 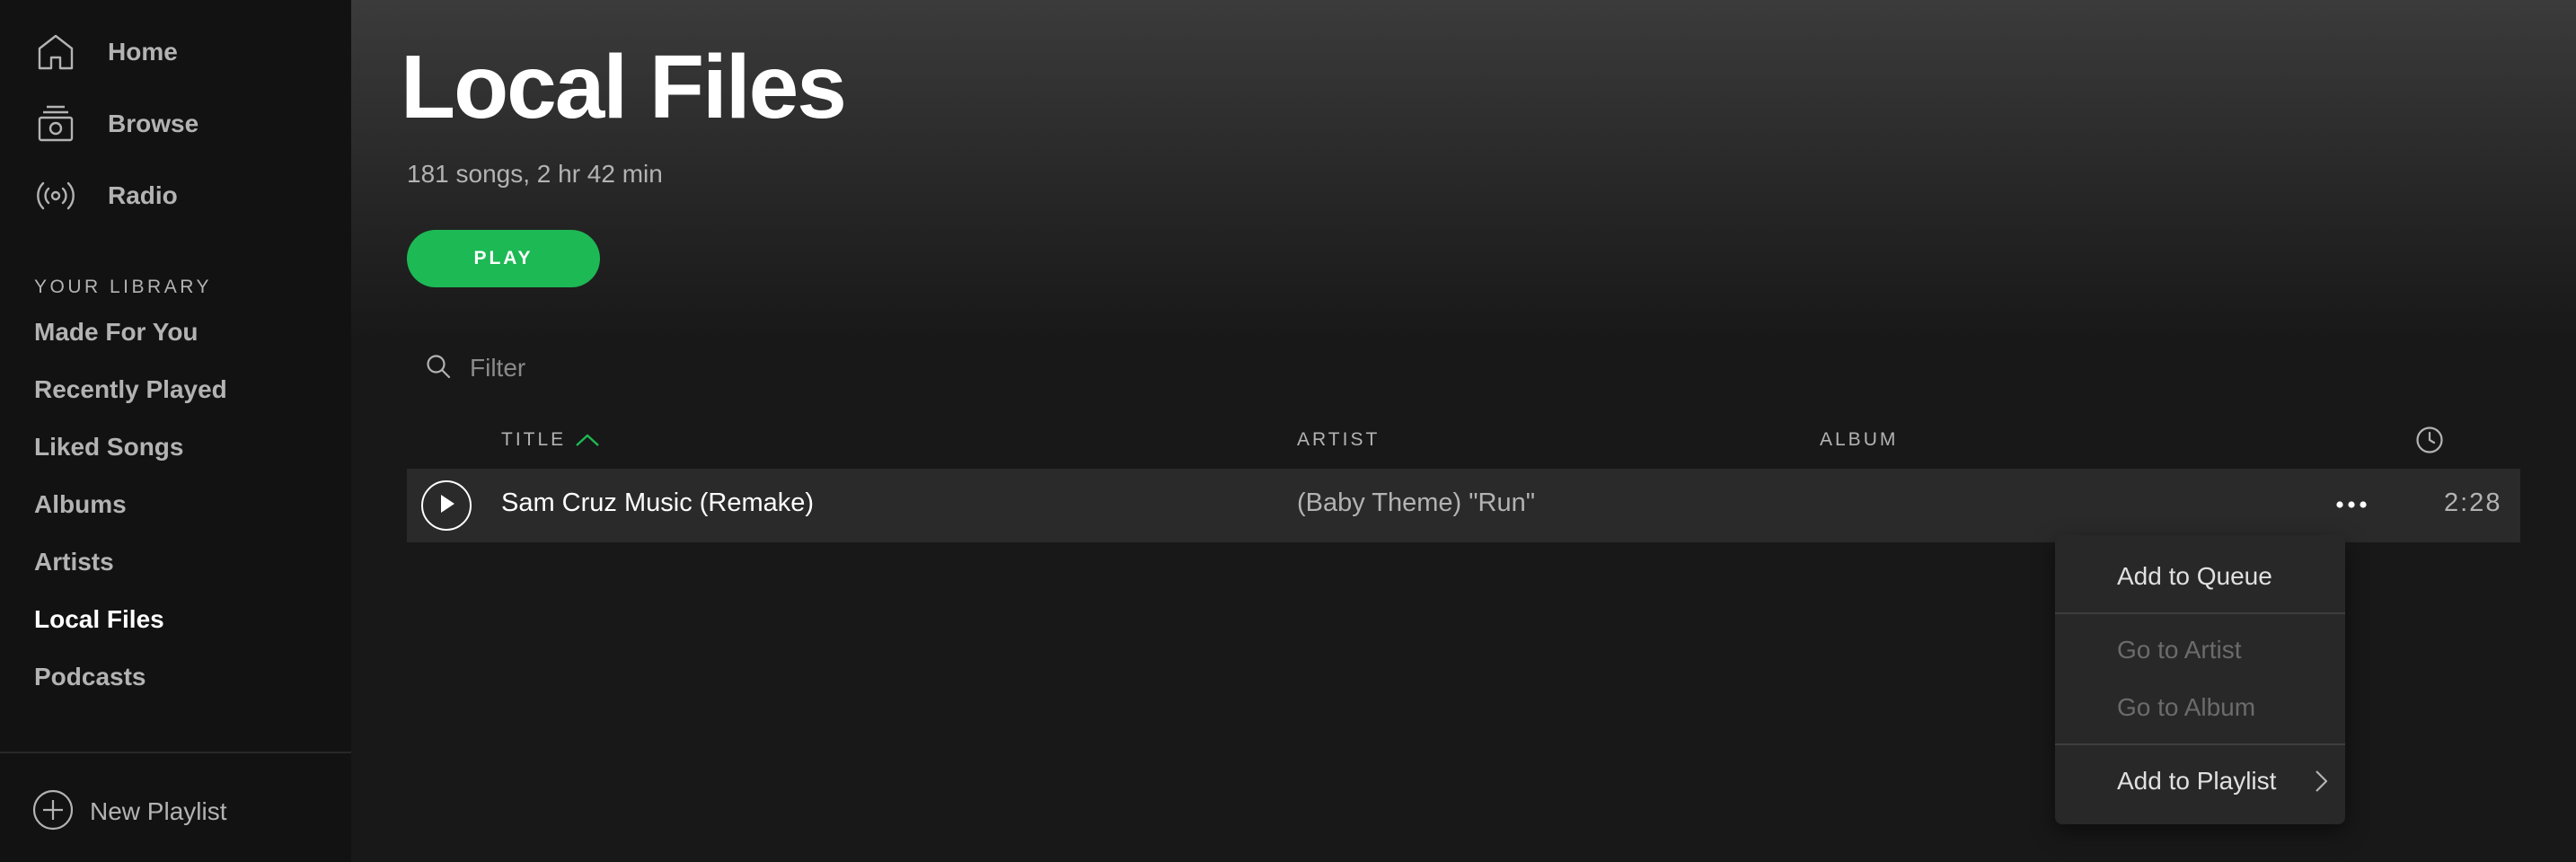 I want to click on play-button: PLAY, so click(x=503, y=258).